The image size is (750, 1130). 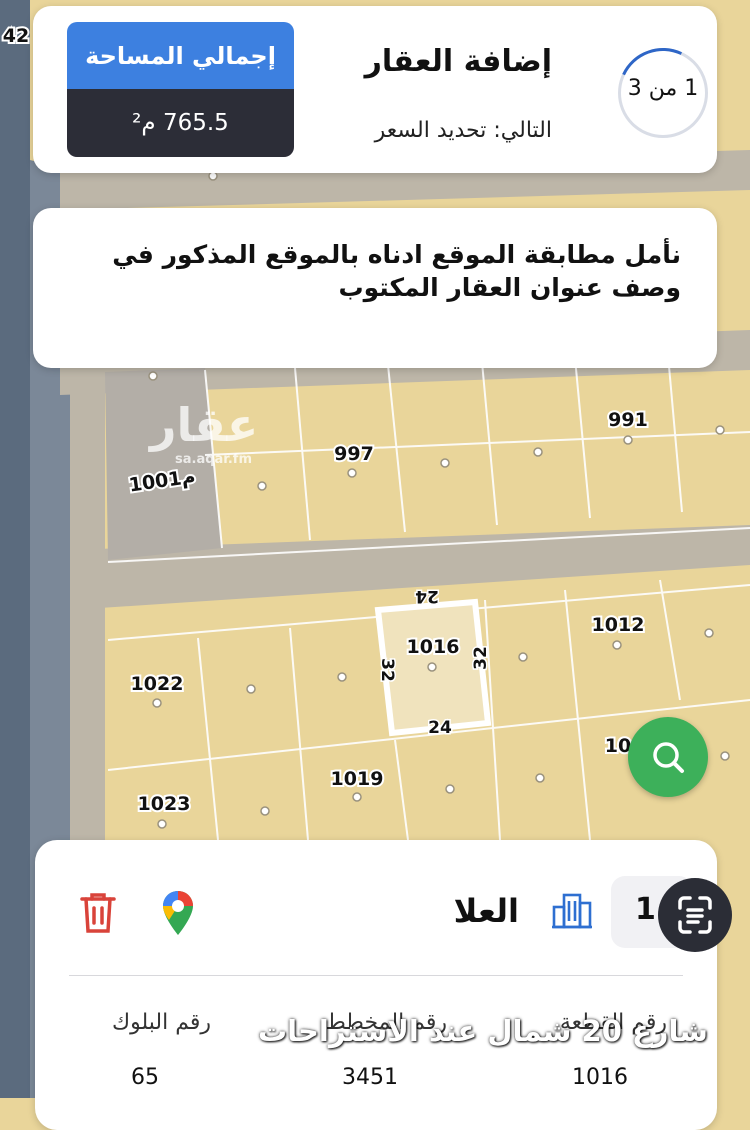 What do you see at coordinates (572, 911) in the screenshot?
I see `building-icon` at bounding box center [572, 911].